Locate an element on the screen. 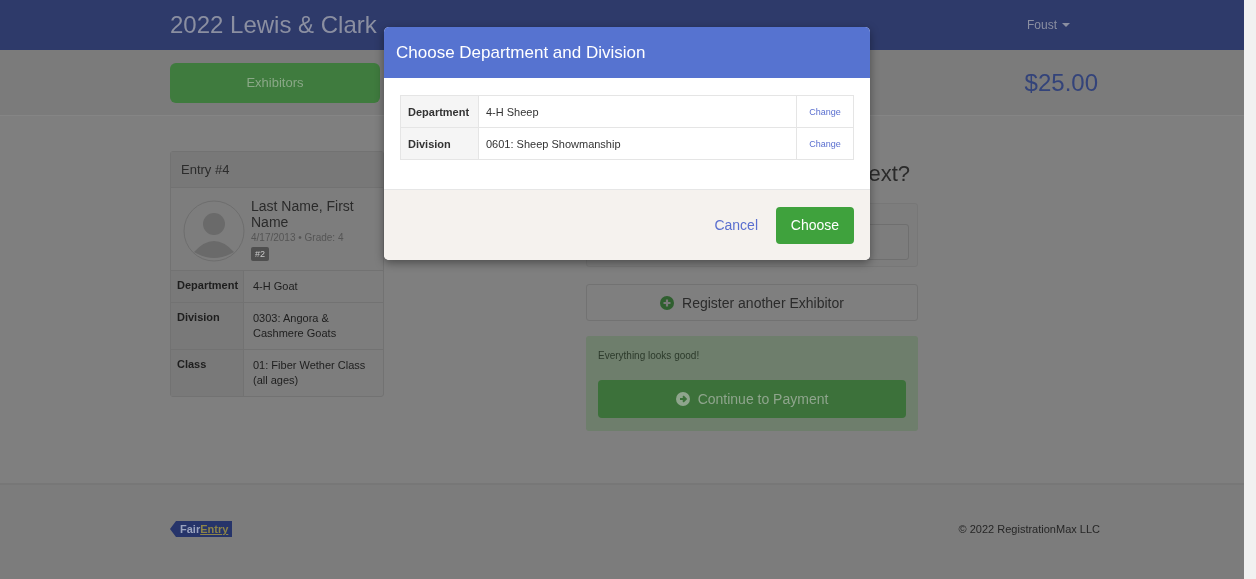 Image resolution: width=1256 pixels, height=579 pixels. arrow-circle-icon is located at coordinates (682, 399).